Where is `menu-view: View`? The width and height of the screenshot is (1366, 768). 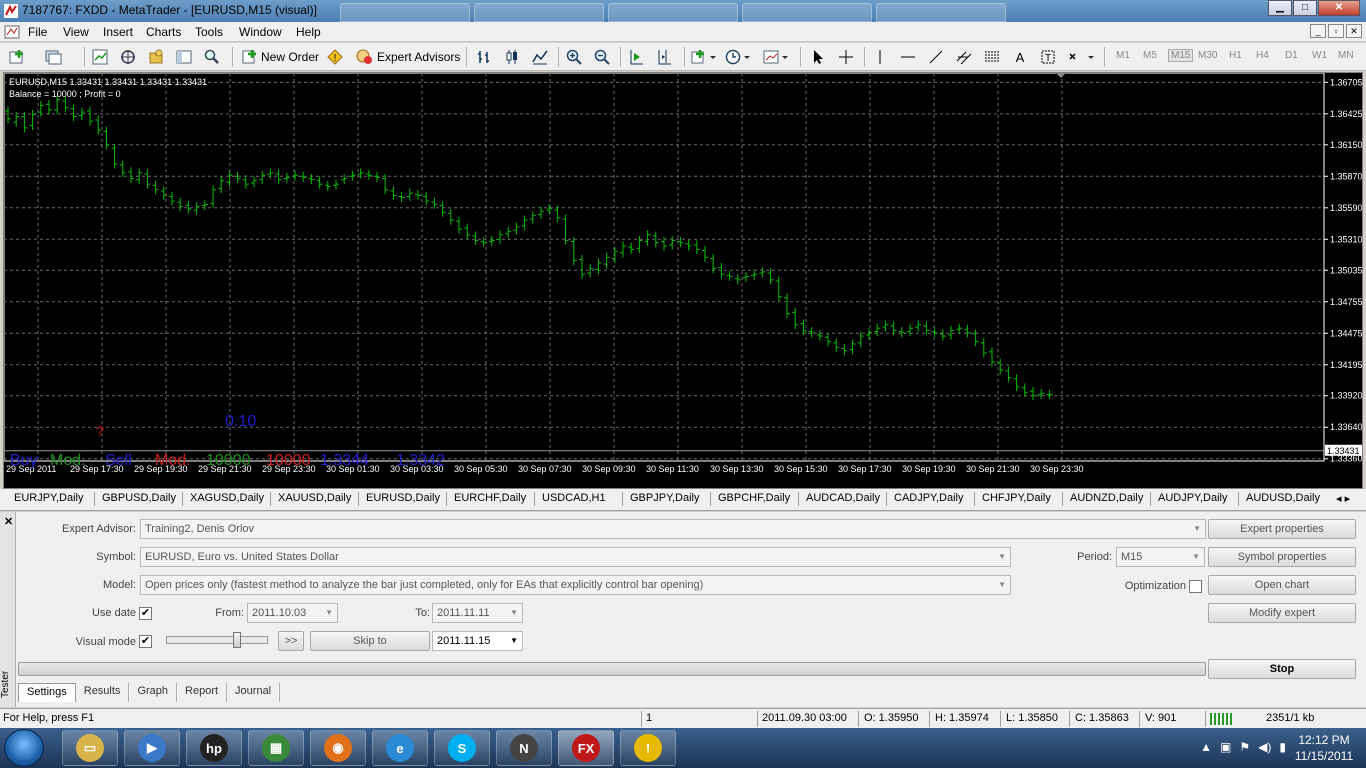
menu-view: View is located at coordinates (76, 32).